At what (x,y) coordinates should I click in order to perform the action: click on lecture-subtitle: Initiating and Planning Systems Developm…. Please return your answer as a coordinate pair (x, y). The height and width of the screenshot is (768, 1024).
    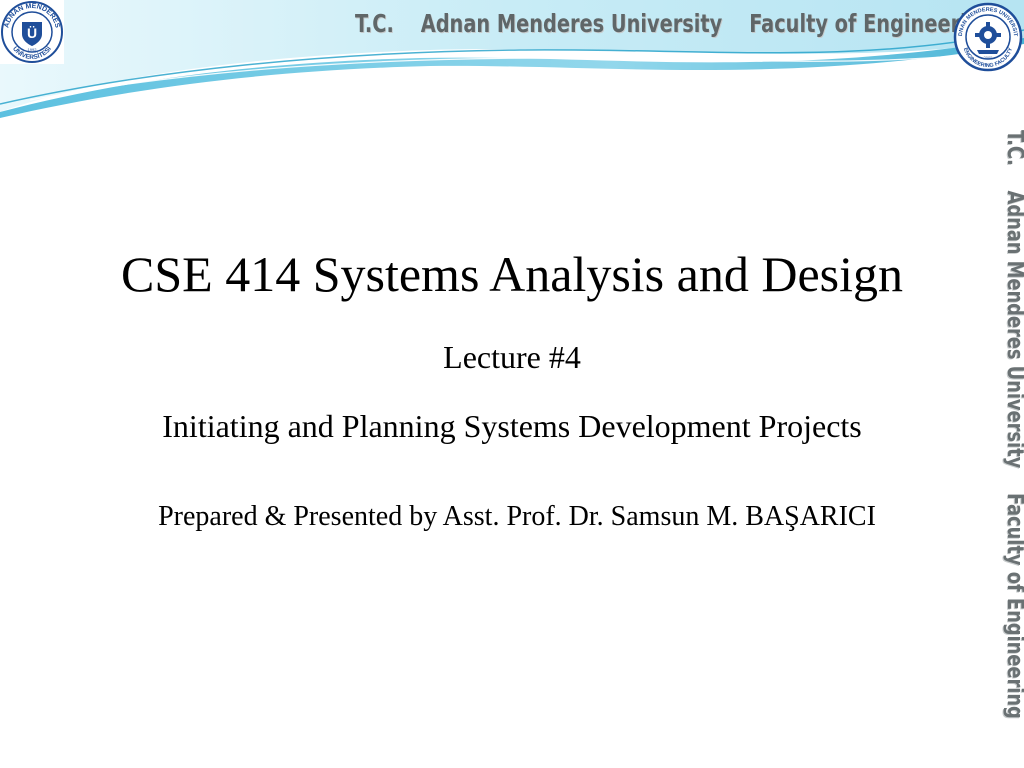
    Looking at the image, I should click on (512, 426).